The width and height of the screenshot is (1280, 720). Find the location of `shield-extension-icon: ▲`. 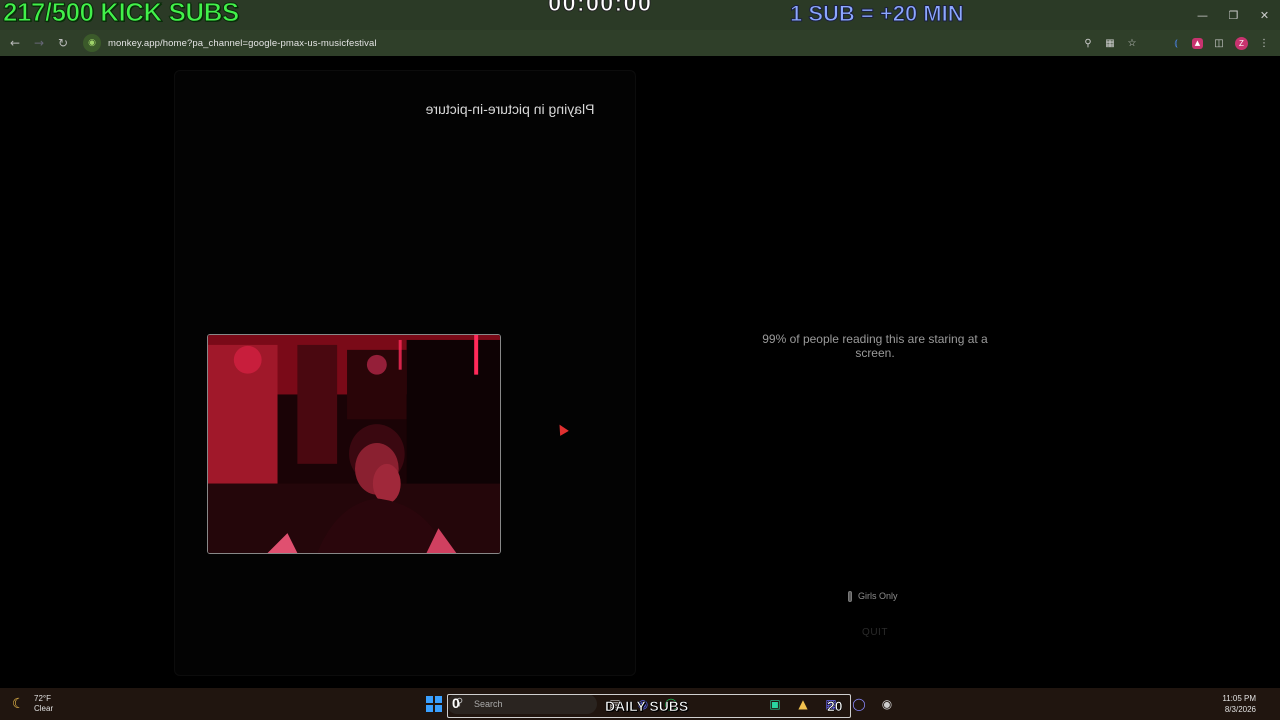

shield-extension-icon: ▲ is located at coordinates (1197, 43).